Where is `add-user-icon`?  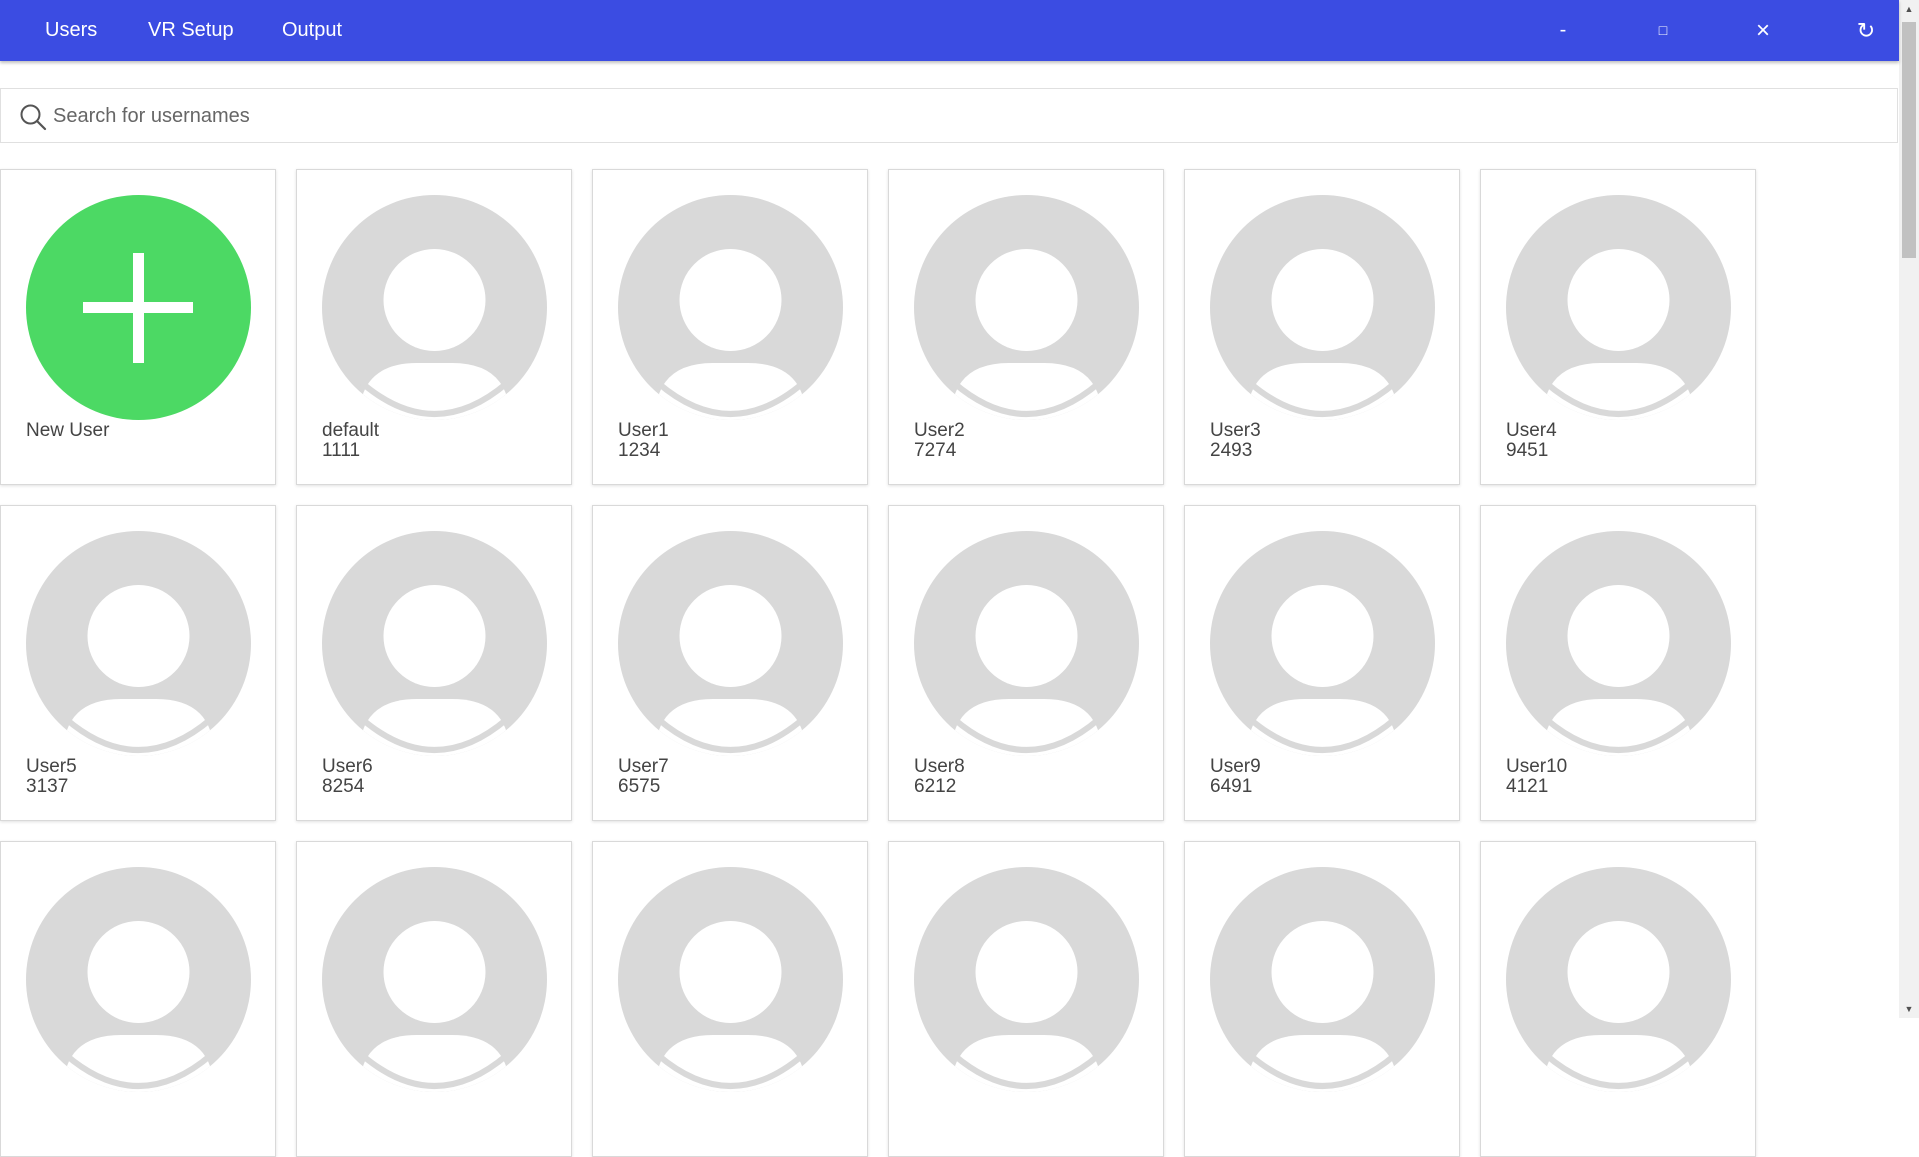
add-user-icon is located at coordinates (138, 307).